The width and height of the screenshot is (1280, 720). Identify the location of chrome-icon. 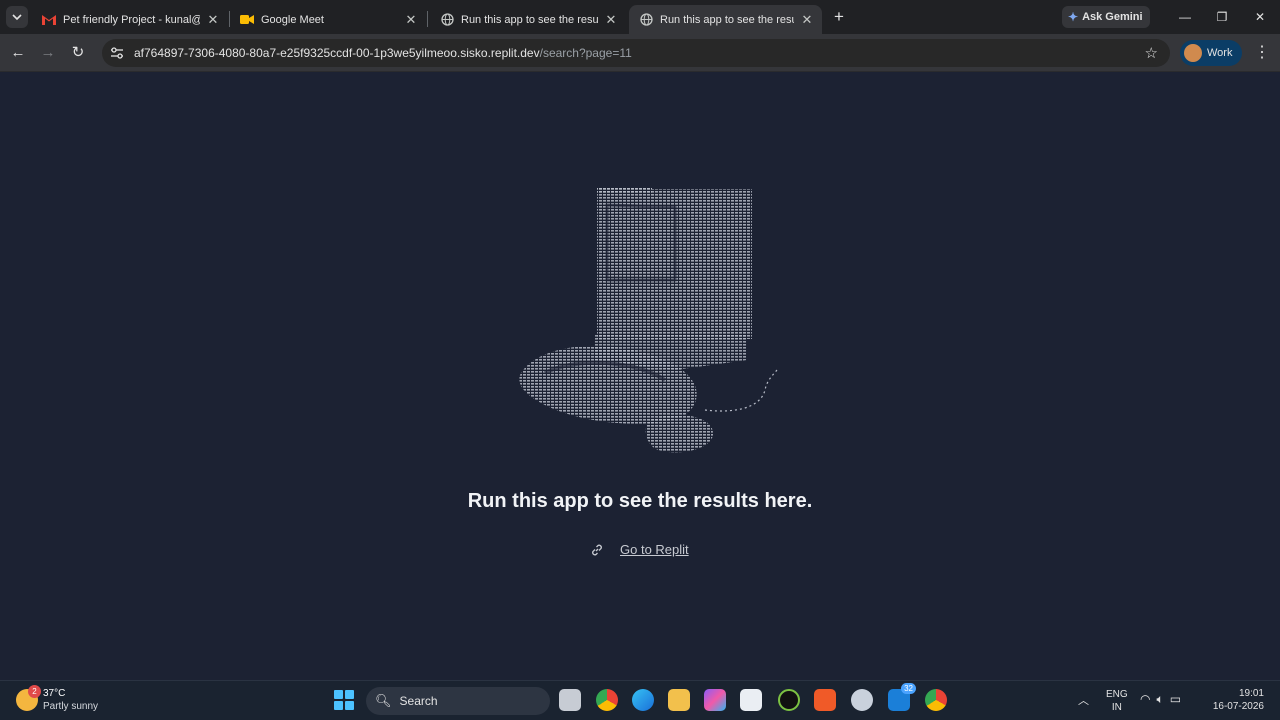
(936, 700).